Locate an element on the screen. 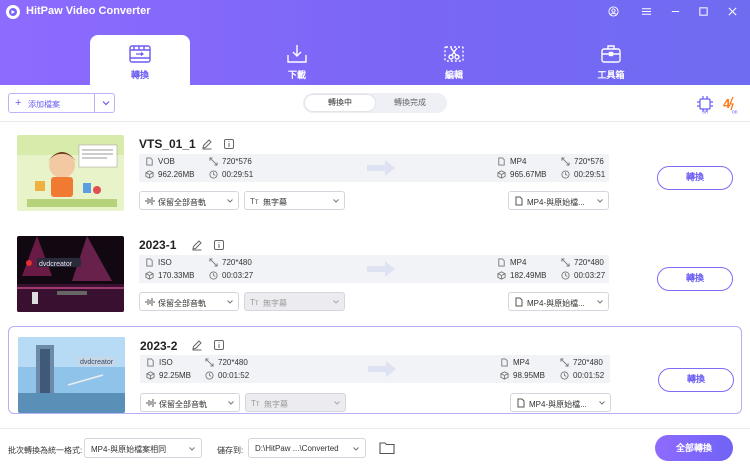  download-icon is located at coordinates (297, 54).